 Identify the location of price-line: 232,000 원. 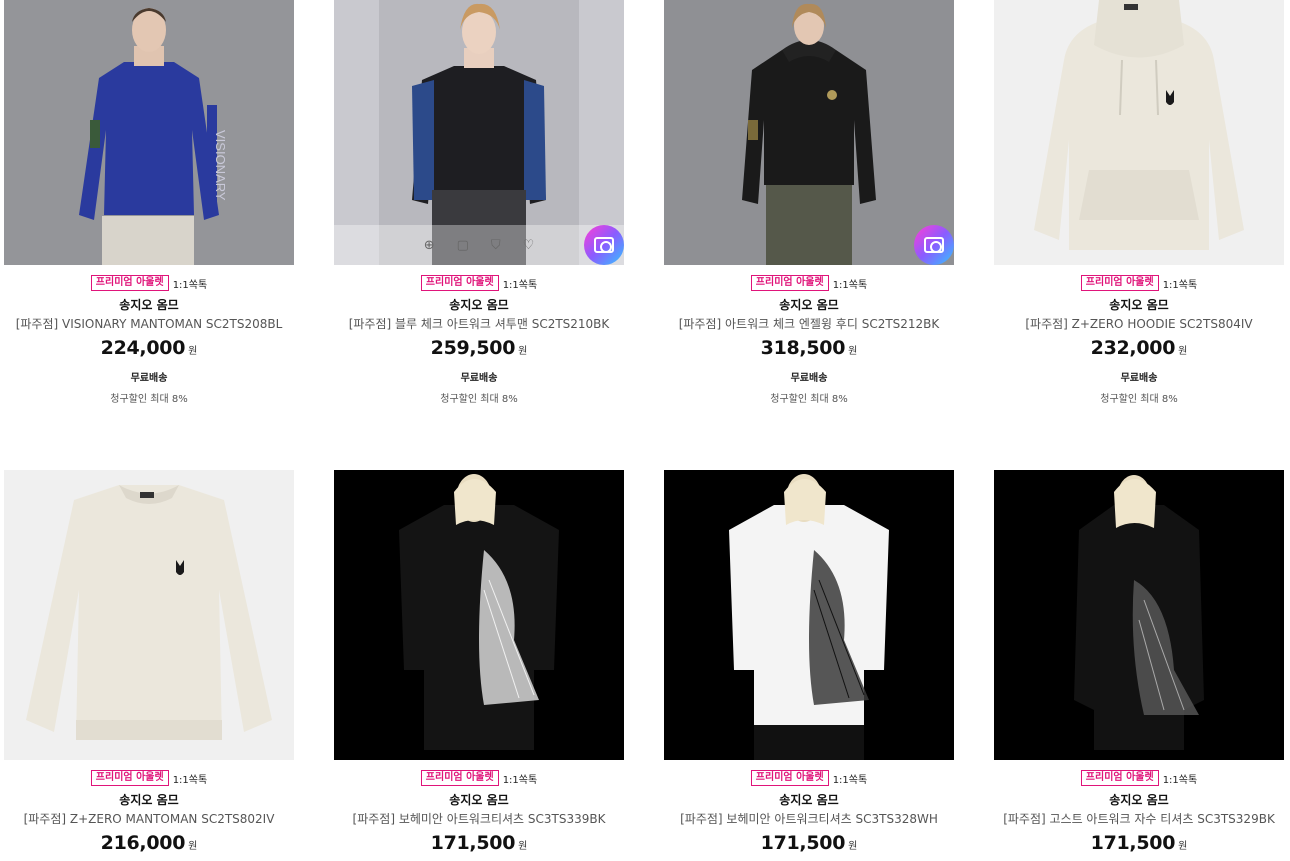
(1139, 348).